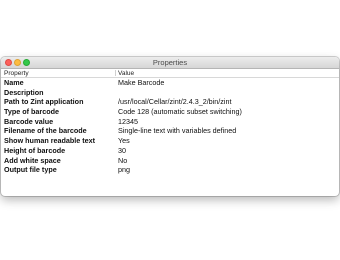  Describe the element at coordinates (14, 82) in the screenshot. I see `property-name: Name` at that location.